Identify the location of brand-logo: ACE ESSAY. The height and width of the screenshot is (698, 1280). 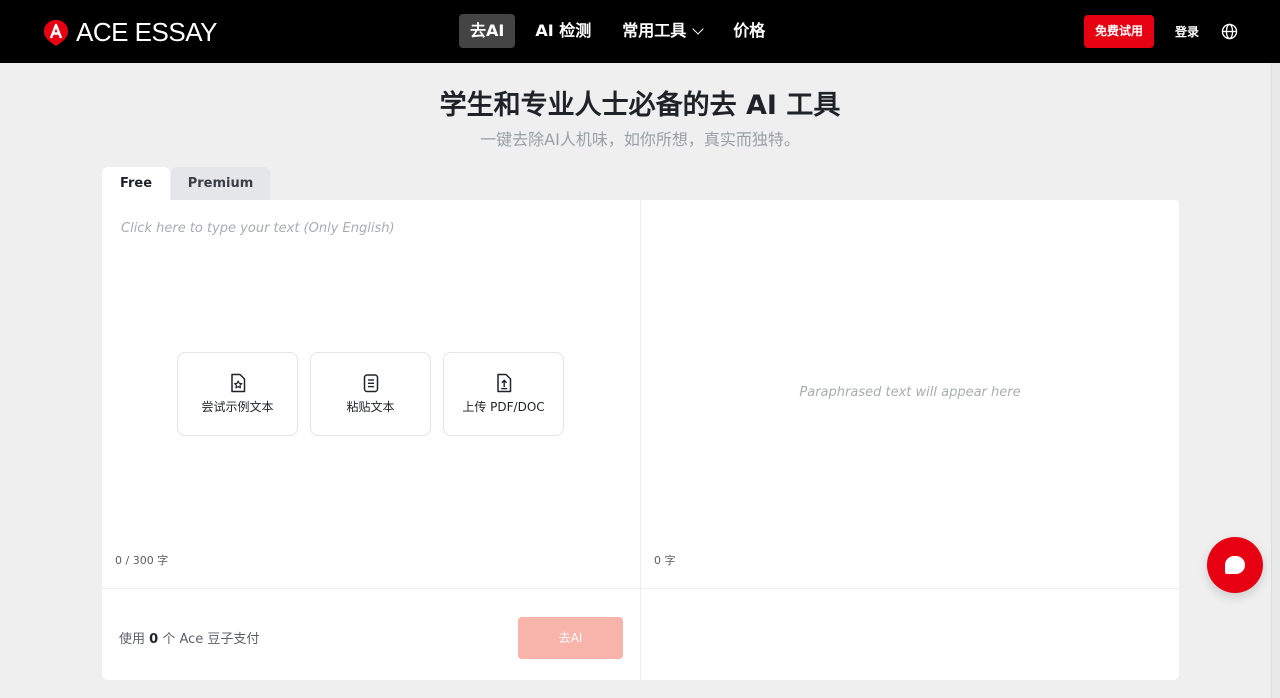
(130, 32).